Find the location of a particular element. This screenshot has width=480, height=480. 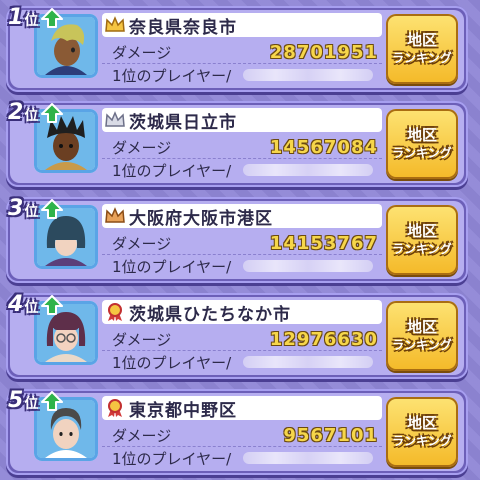

rank-indicator: 1 位 is located at coordinates (36, 17).